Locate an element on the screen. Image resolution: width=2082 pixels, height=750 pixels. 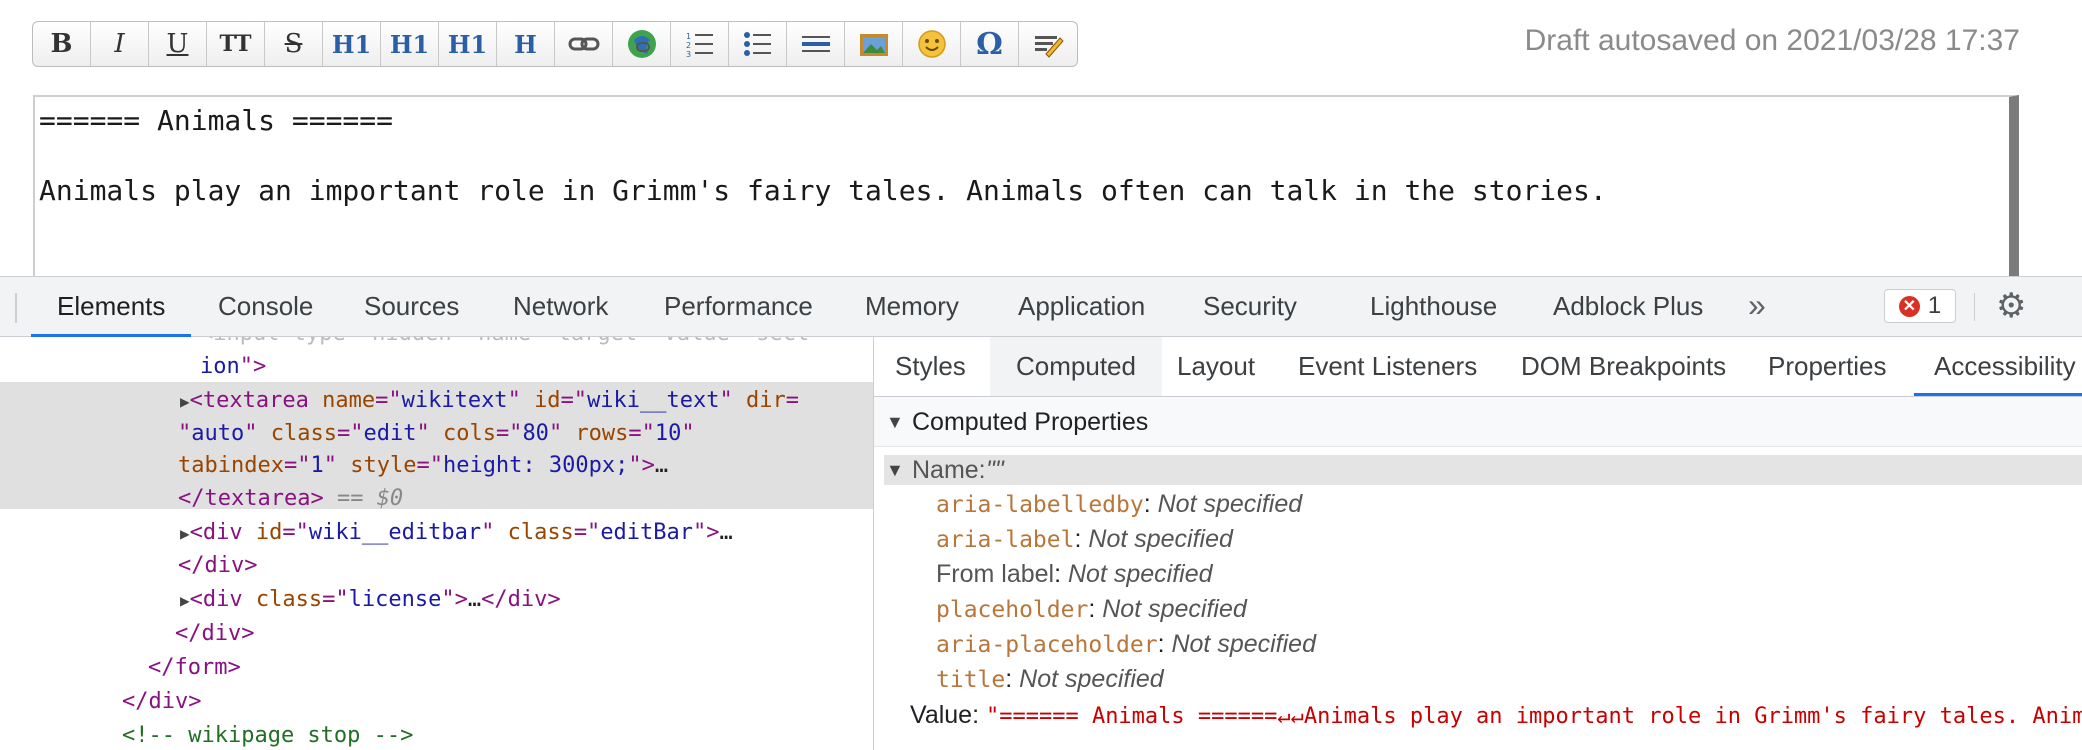
unordered-list-icon is located at coordinates (757, 44).